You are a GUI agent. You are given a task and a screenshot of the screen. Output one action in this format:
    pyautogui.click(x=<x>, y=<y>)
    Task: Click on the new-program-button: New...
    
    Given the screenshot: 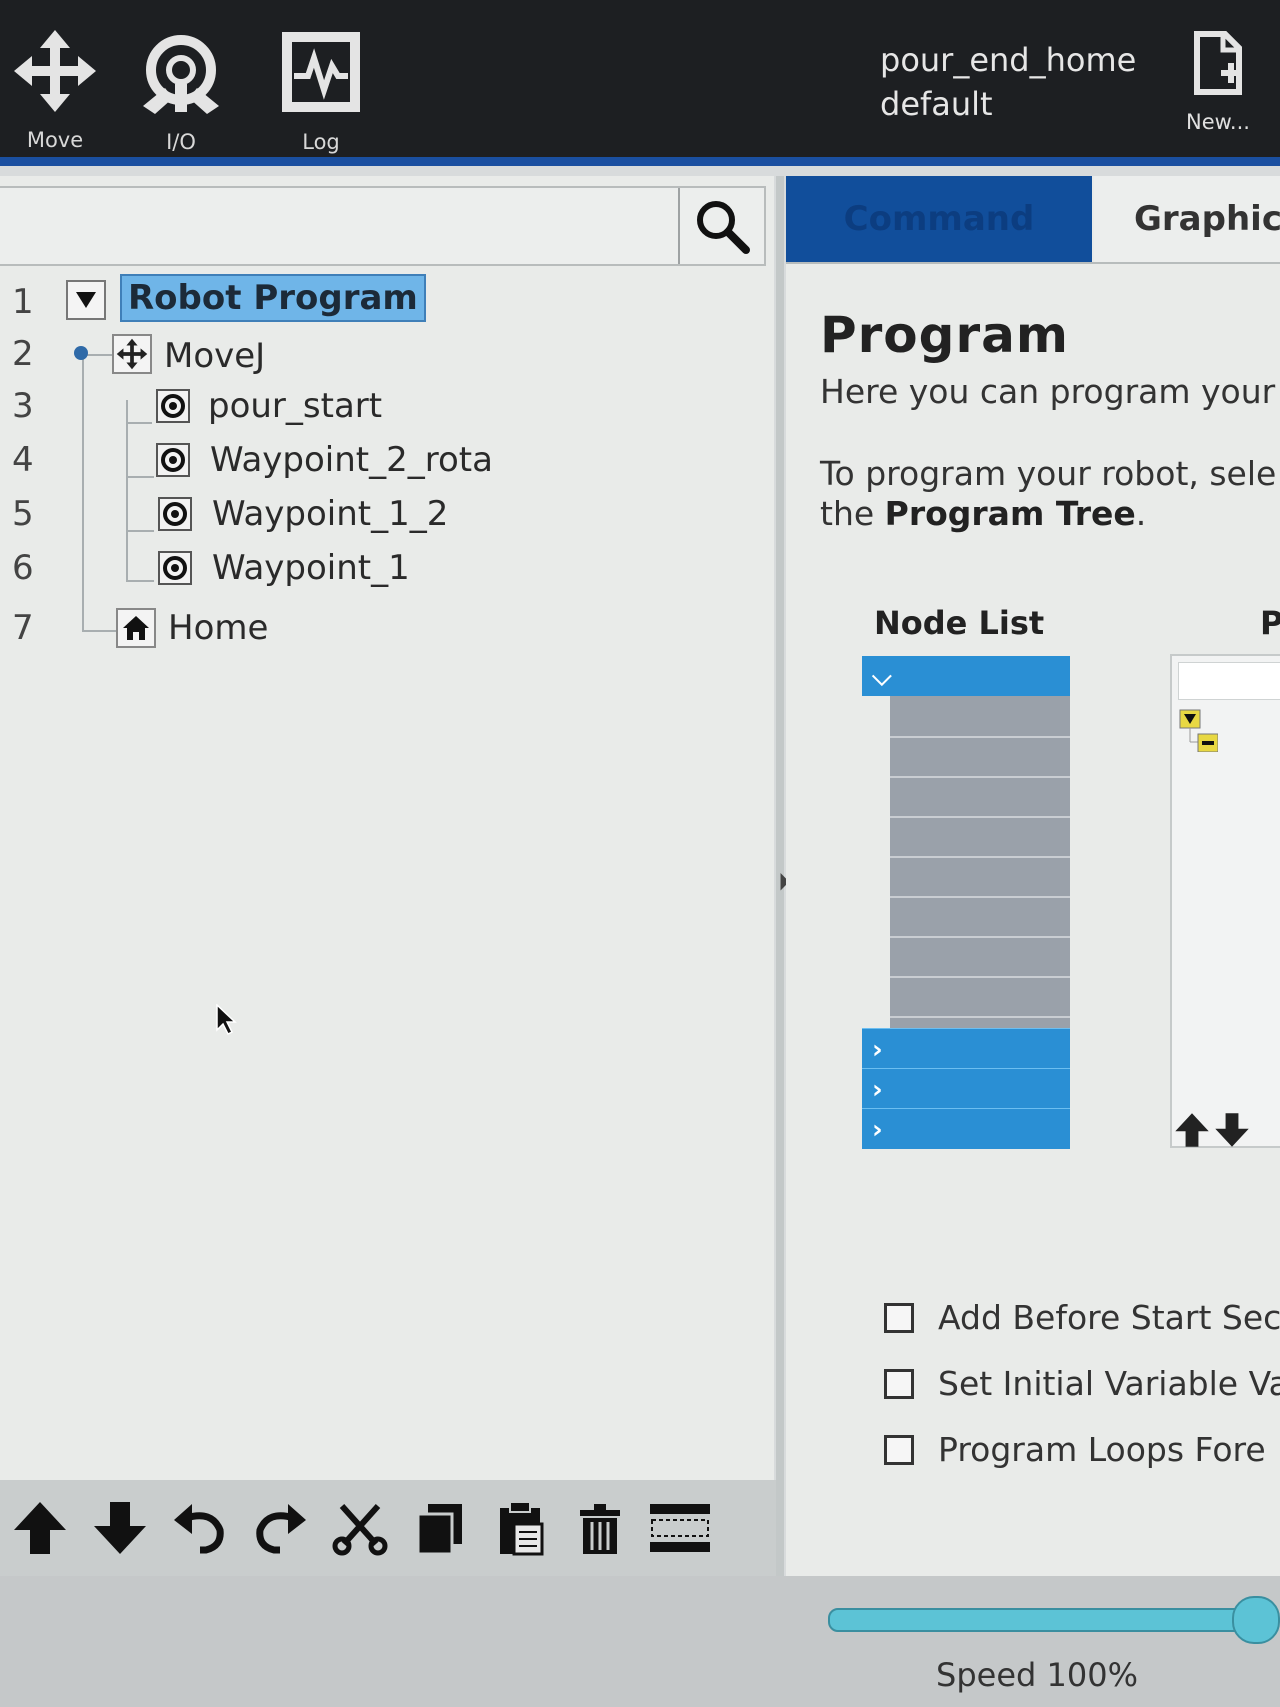 What is the action you would take?
    pyautogui.click(x=1218, y=82)
    